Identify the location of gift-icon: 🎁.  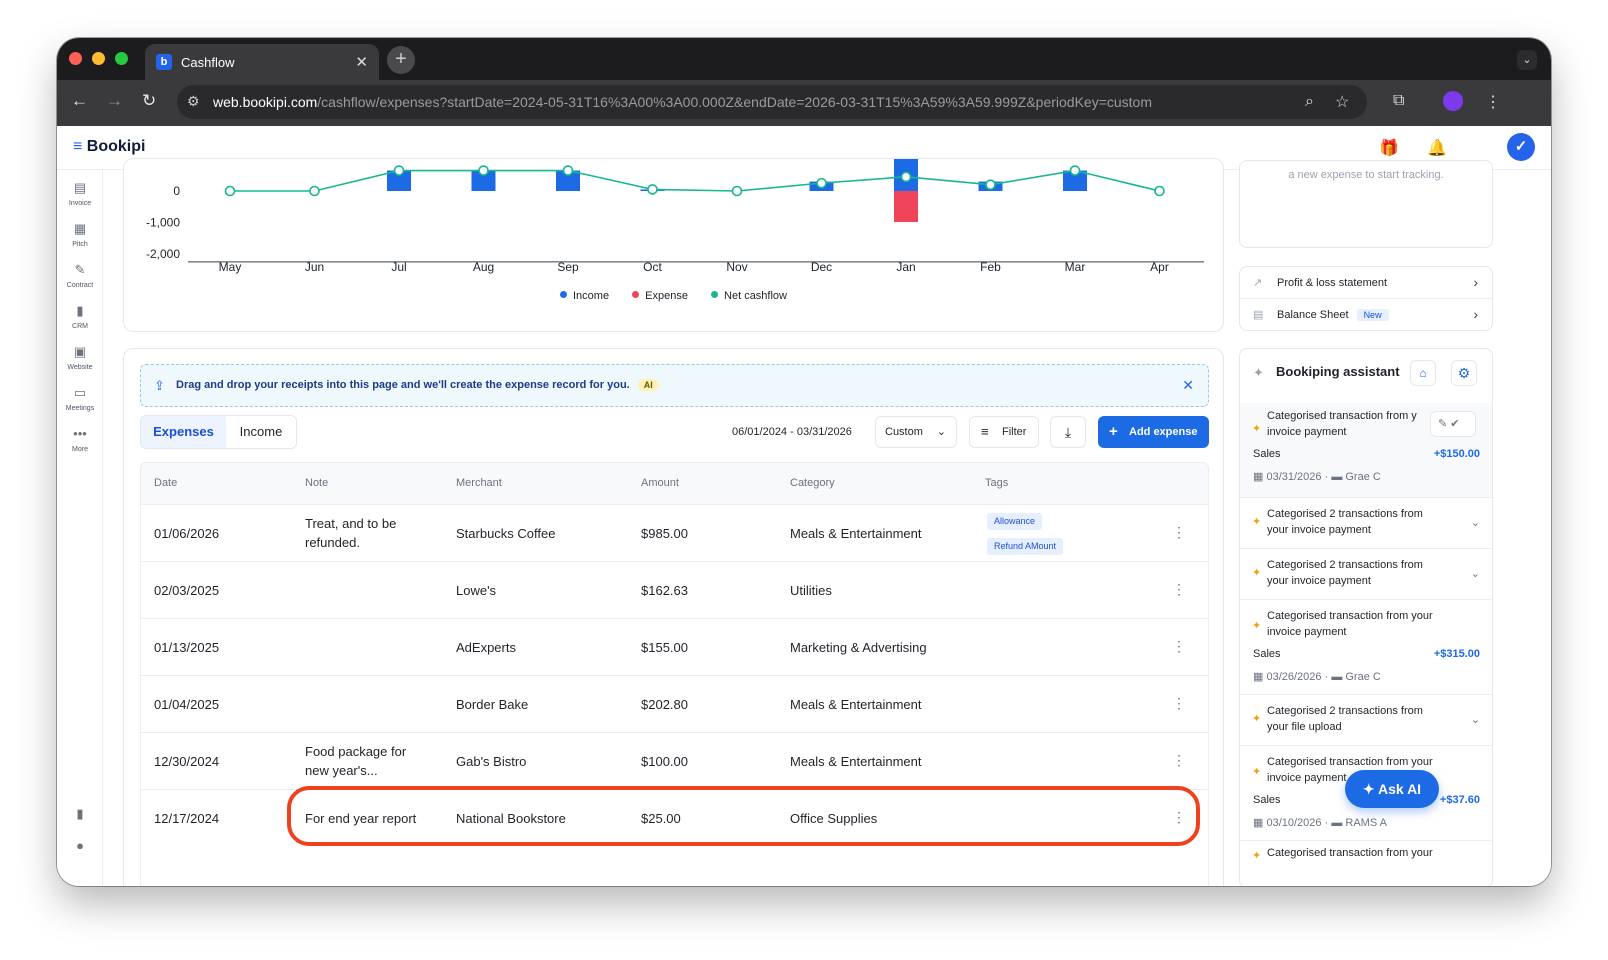
(1389, 148).